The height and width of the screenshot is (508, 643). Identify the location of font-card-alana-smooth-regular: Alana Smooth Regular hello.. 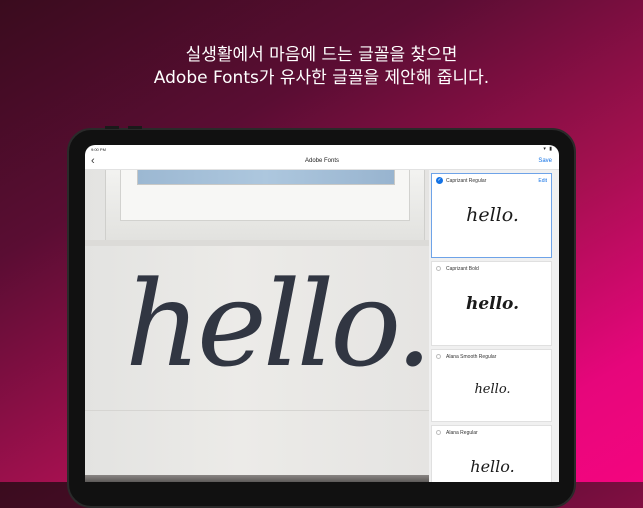
(491, 385).